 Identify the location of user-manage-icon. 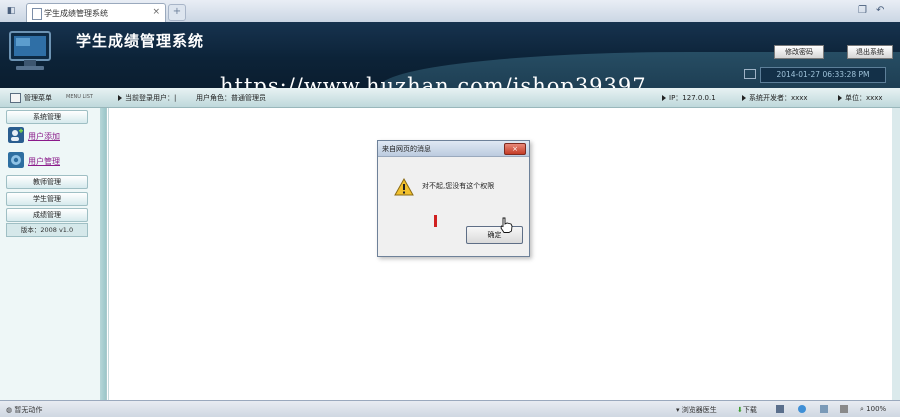
(16, 160).